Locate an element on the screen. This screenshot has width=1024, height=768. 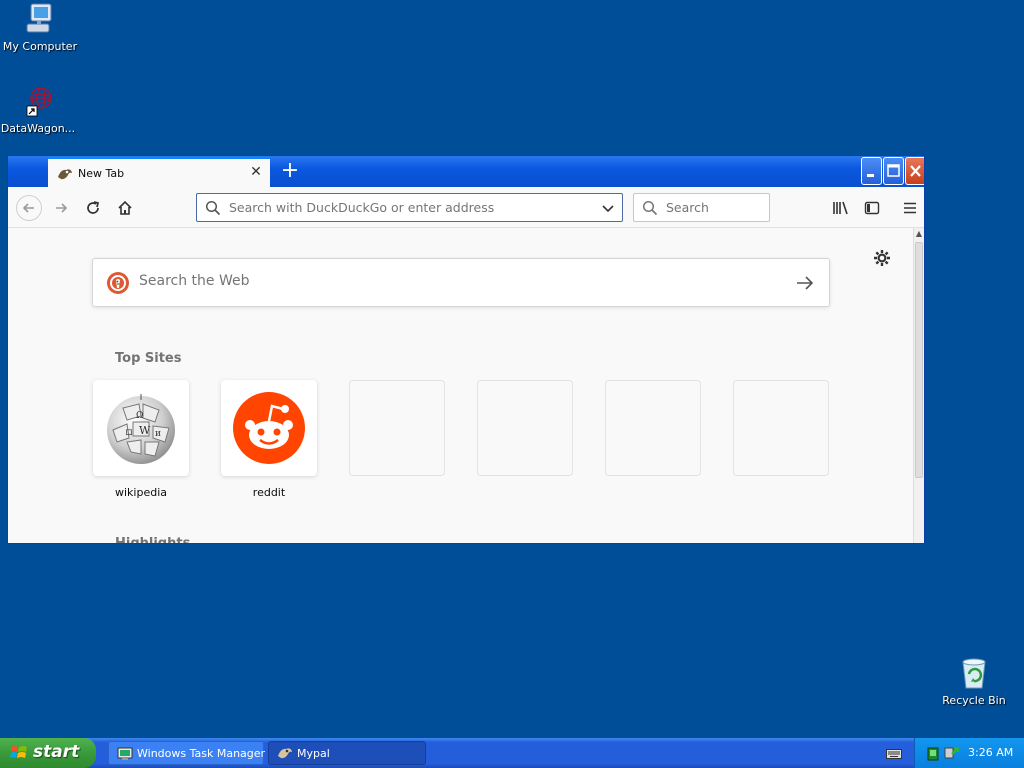
desktop-icon-label: Recycle Bin is located at coordinates (974, 700).